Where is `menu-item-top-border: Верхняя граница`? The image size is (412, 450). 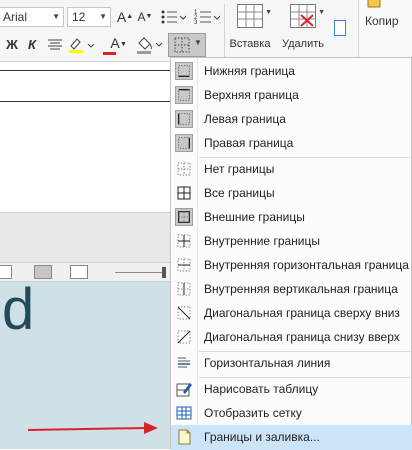 menu-item-top-border: Верхняя граница is located at coordinates (291, 95).